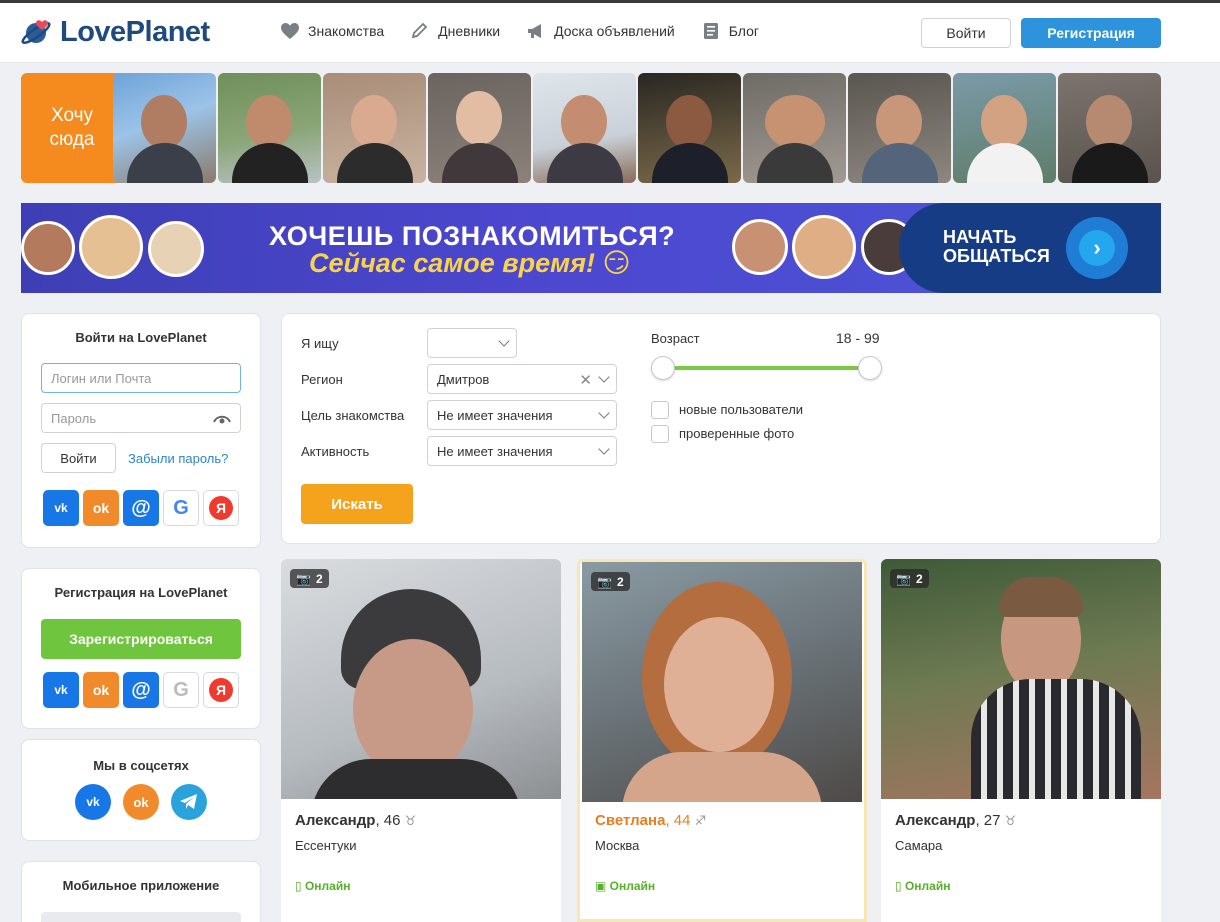  What do you see at coordinates (320, 343) in the screenshot?
I see `looking-for-label: Я ищу` at bounding box center [320, 343].